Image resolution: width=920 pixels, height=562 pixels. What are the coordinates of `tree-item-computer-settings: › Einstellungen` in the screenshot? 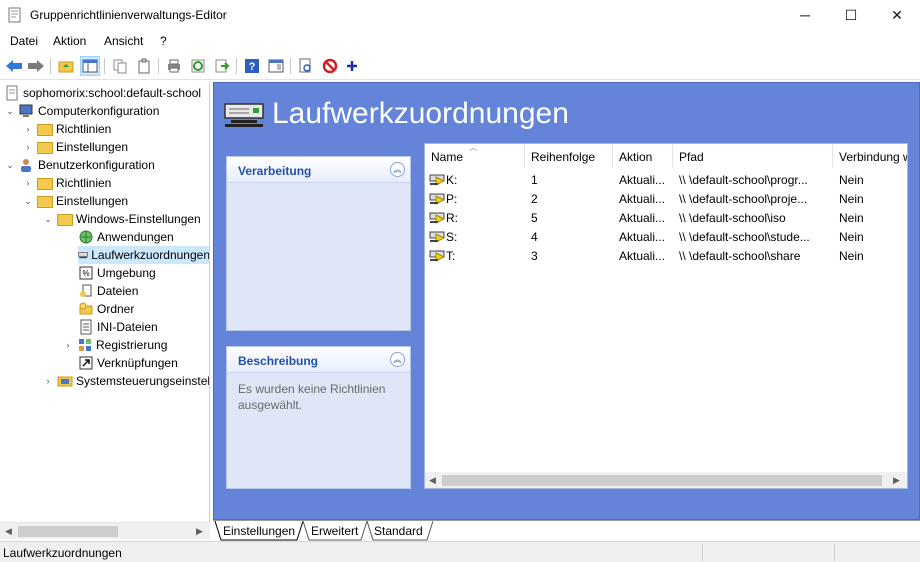 It's located at (75, 147).